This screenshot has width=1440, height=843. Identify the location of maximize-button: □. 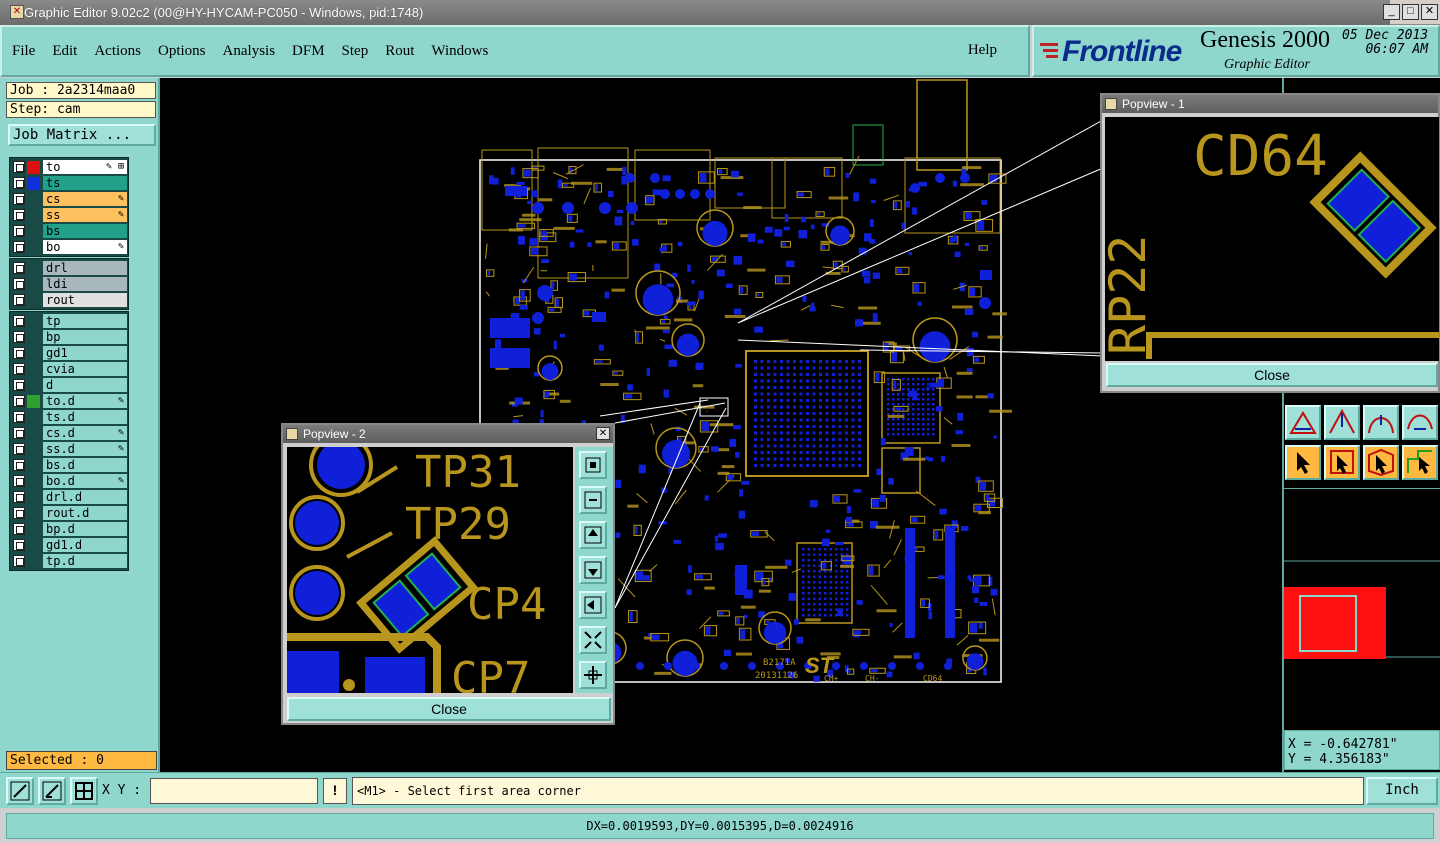
(1410, 12).